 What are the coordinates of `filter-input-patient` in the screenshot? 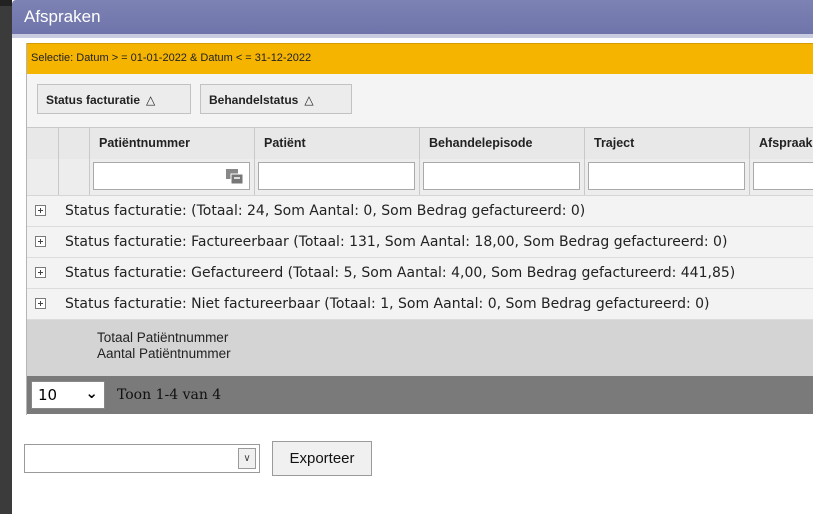 It's located at (336, 176).